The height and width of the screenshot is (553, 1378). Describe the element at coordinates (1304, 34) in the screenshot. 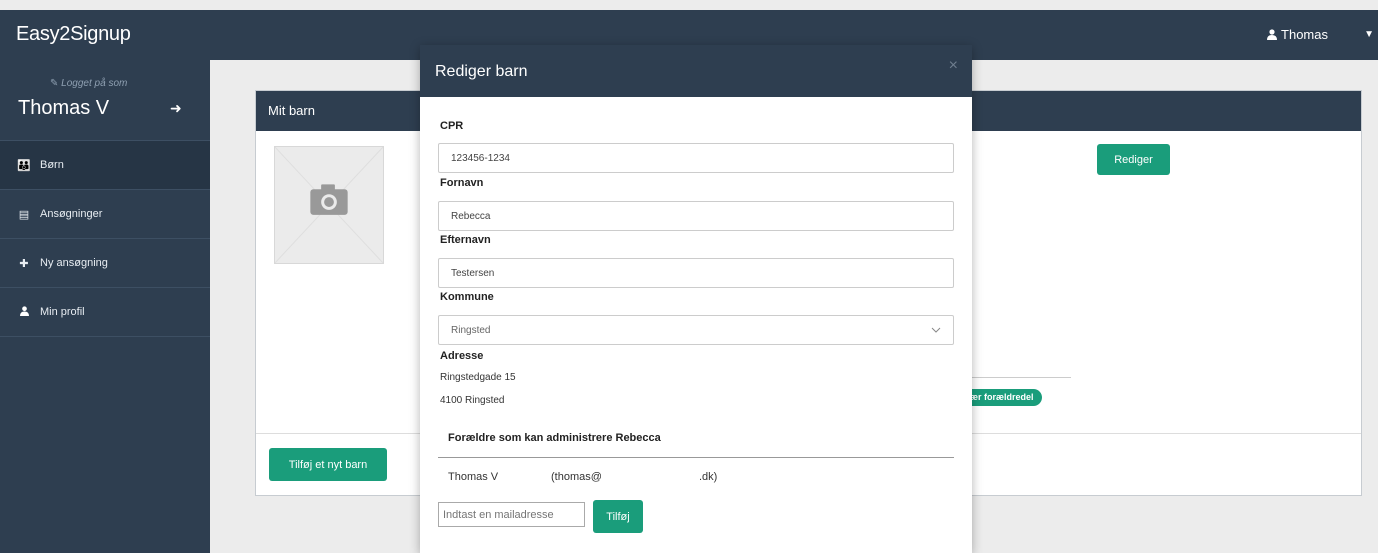

I see `user-menu-label: Thomas` at that location.